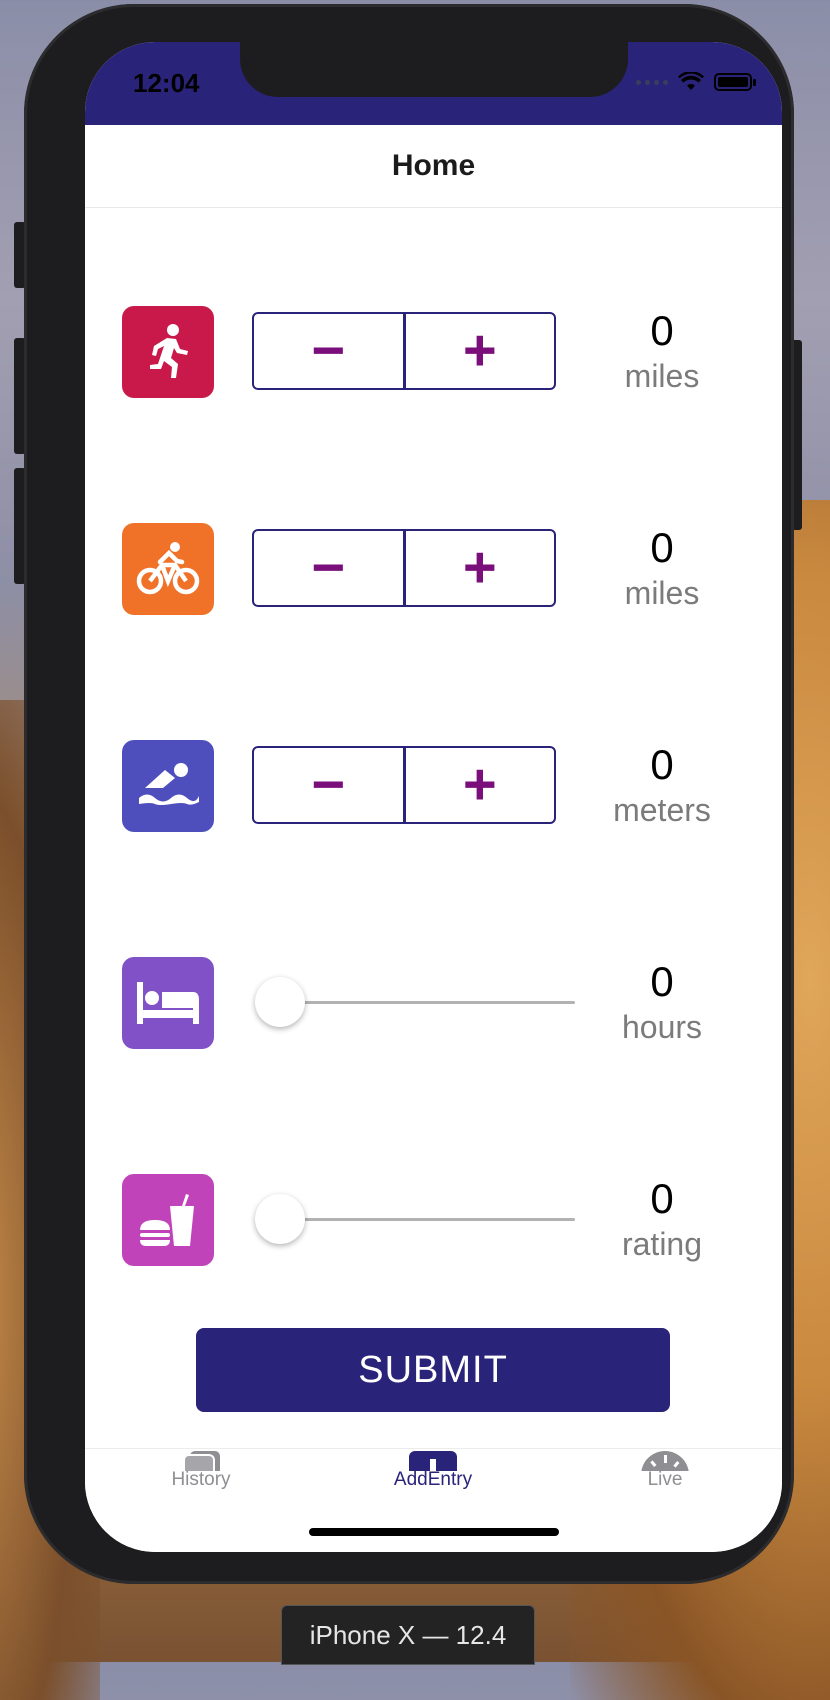  I want to click on bike-readout: 0 miles, so click(662, 568).